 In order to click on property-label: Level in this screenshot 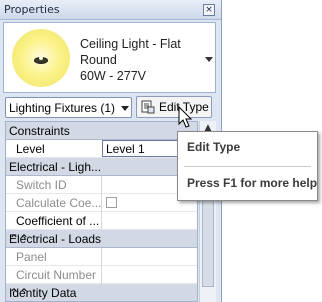, I will do `click(30, 149)`.